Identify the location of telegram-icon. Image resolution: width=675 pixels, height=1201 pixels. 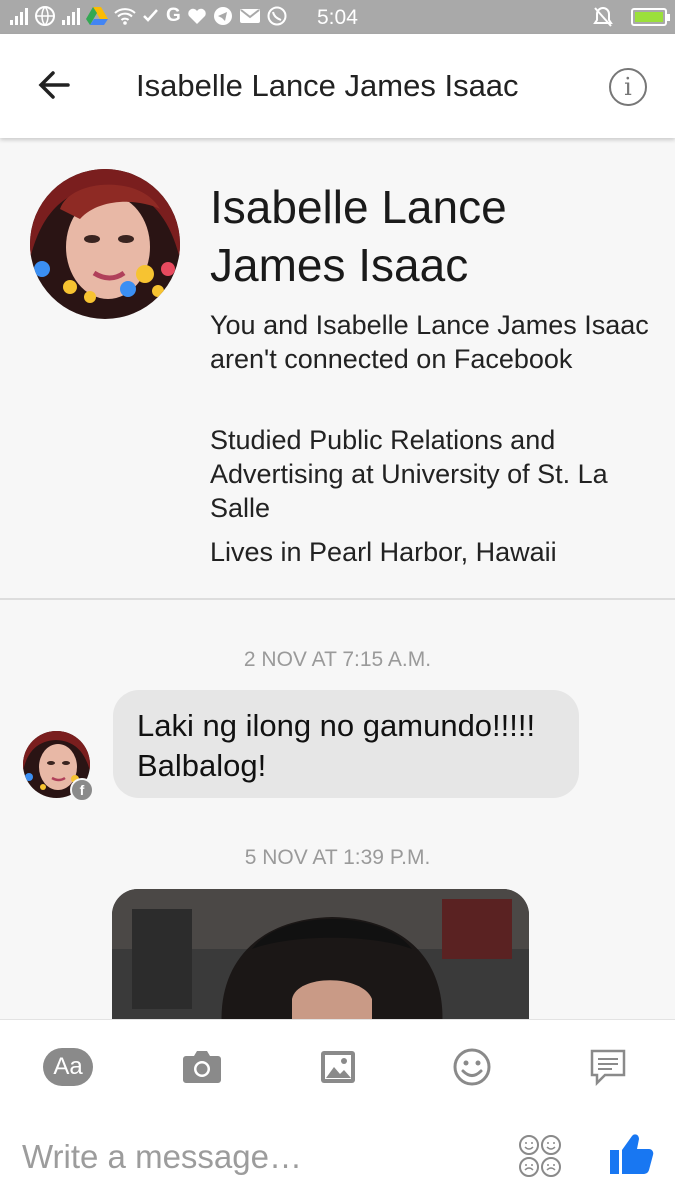
(222, 16).